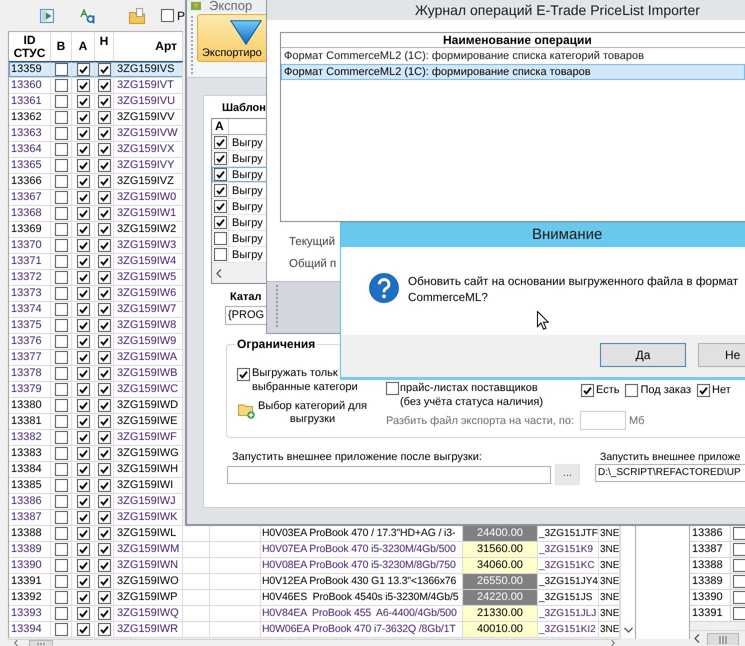 Image resolution: width=745 pixels, height=646 pixels. Describe the element at coordinates (670, 473) in the screenshot. I see `text-field: D:\_SCRIPT\REFACTORED\UP` at that location.